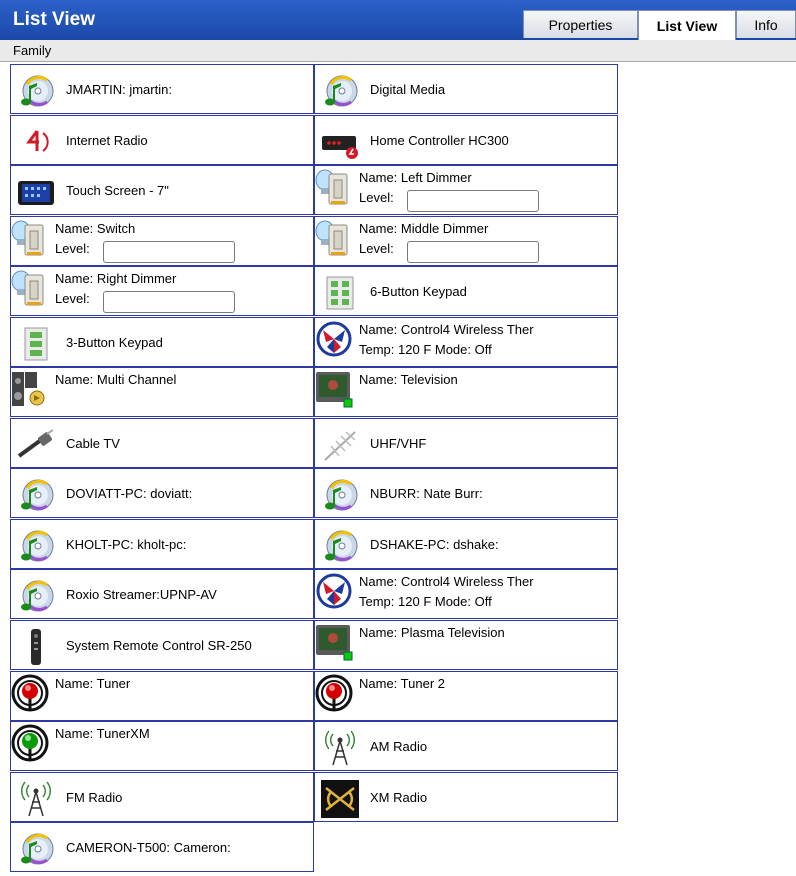  Describe the element at coordinates (766, 24) in the screenshot. I see `tab-info: Info` at that location.